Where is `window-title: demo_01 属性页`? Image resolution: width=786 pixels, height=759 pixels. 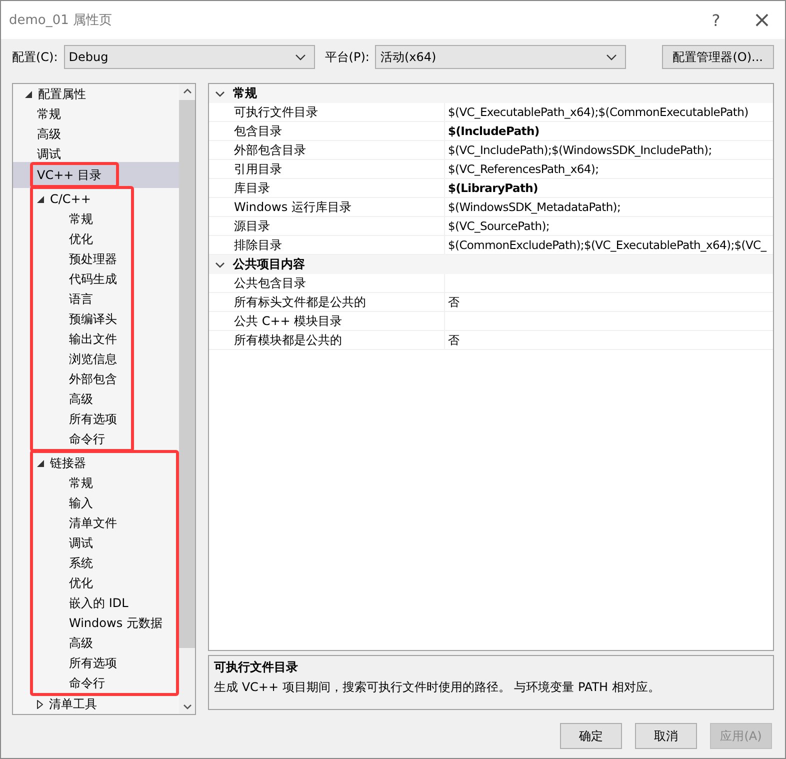
window-title: demo_01 属性页 is located at coordinates (61, 20).